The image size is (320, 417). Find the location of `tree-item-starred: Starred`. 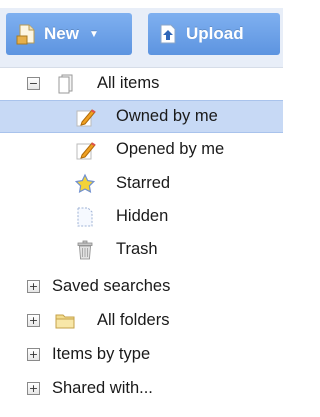

tree-item-starred: Starred is located at coordinates (141, 183).